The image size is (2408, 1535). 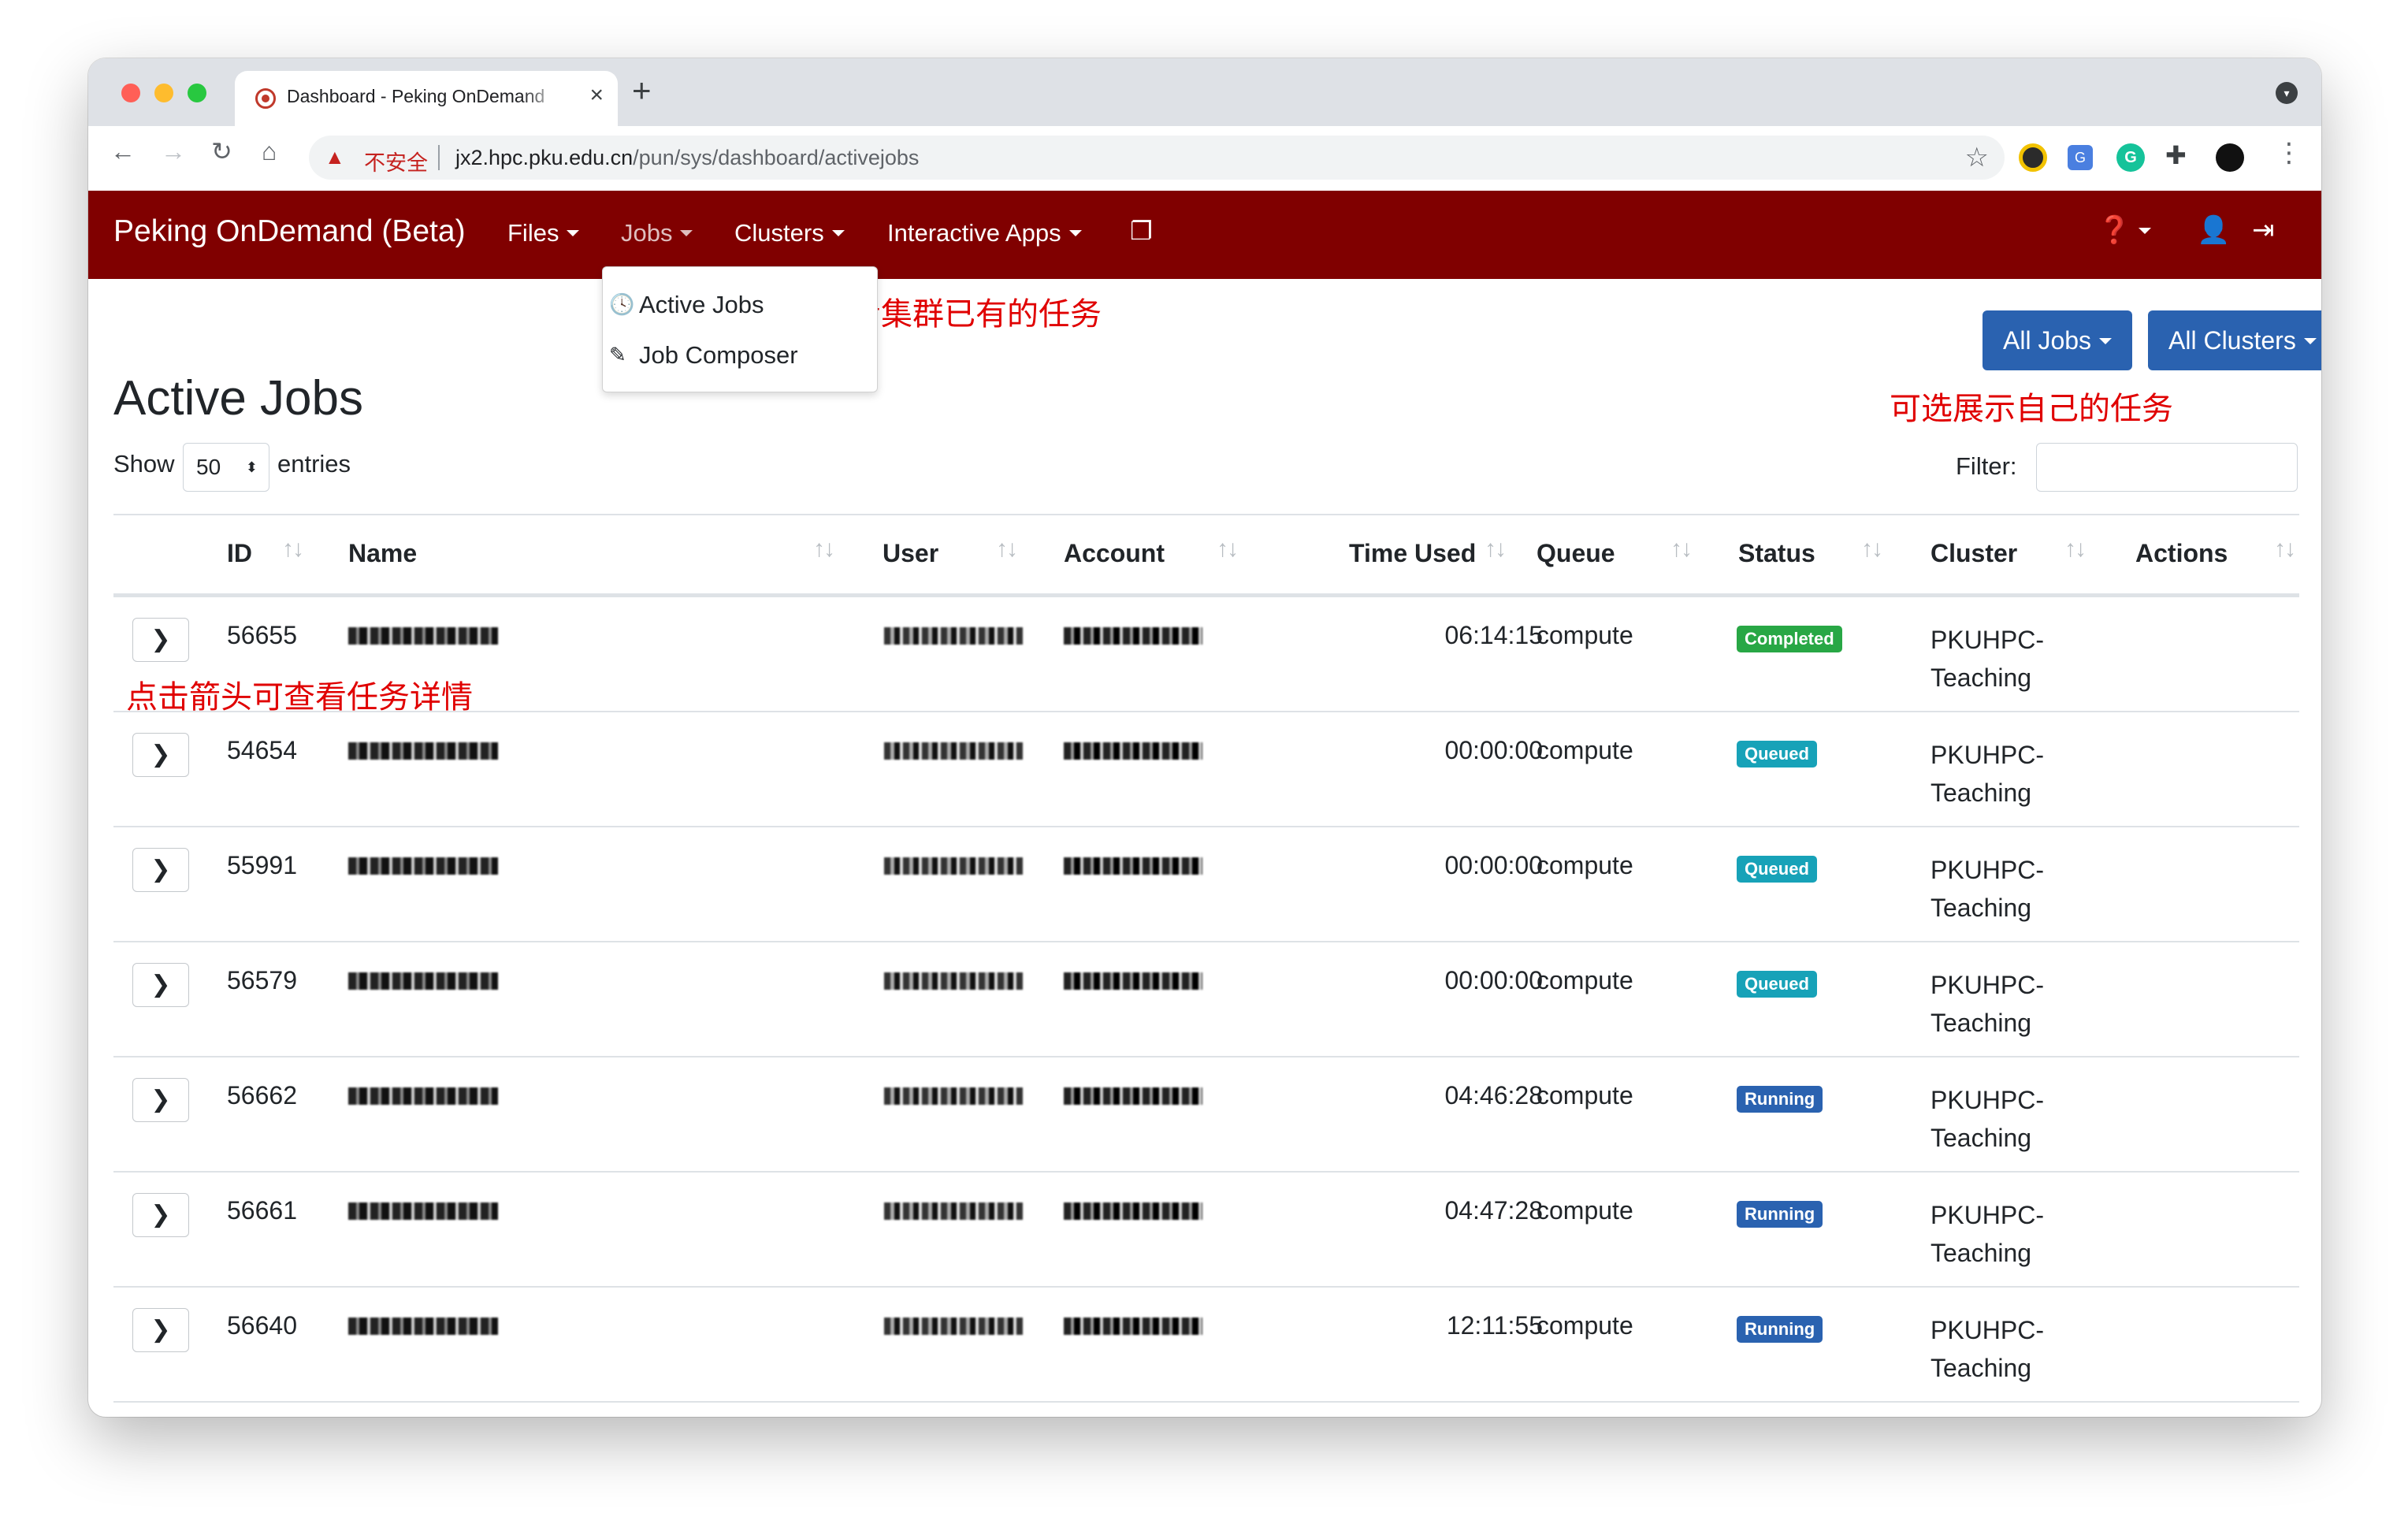 I want to click on column-header-account: Account, so click(x=1115, y=553).